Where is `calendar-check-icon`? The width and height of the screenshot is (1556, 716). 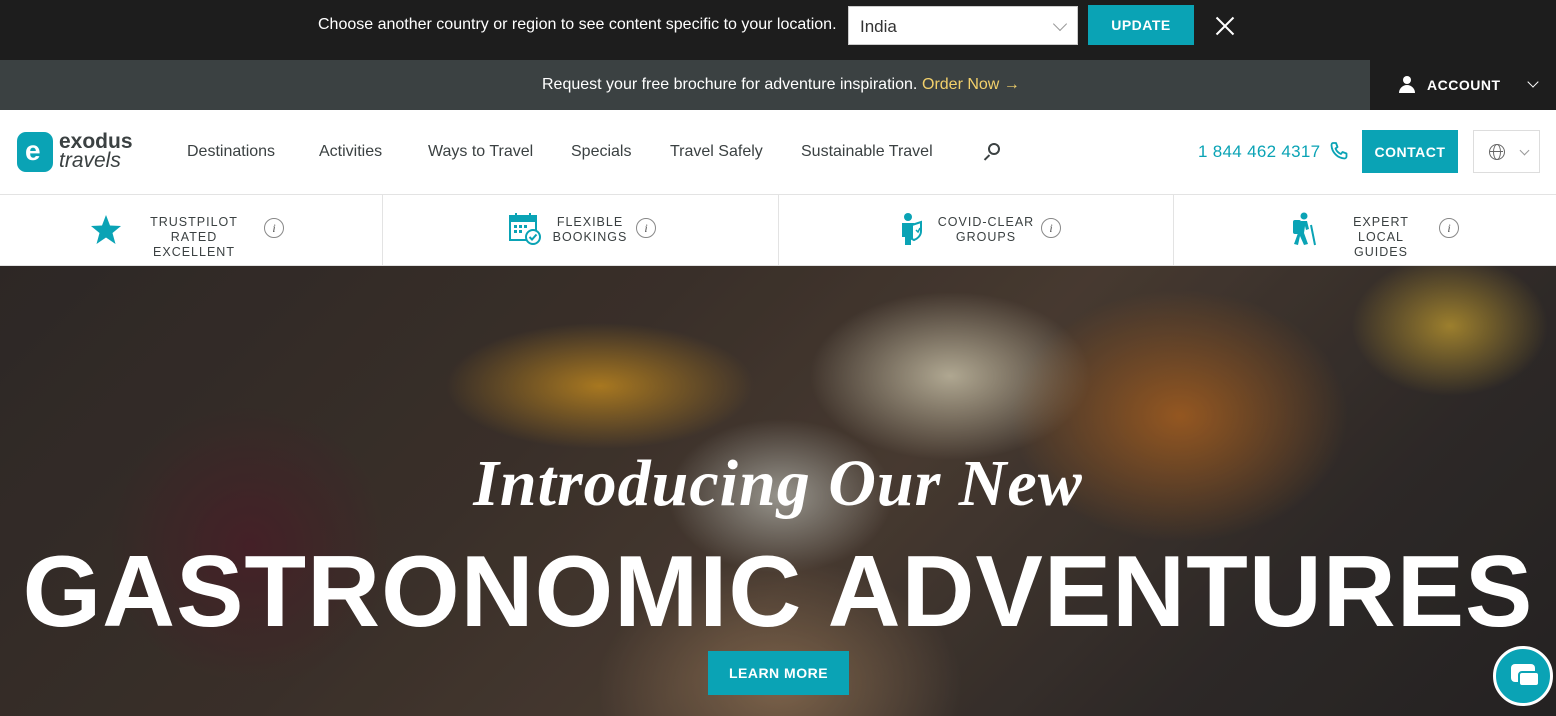
calendar-check-icon is located at coordinates (525, 229).